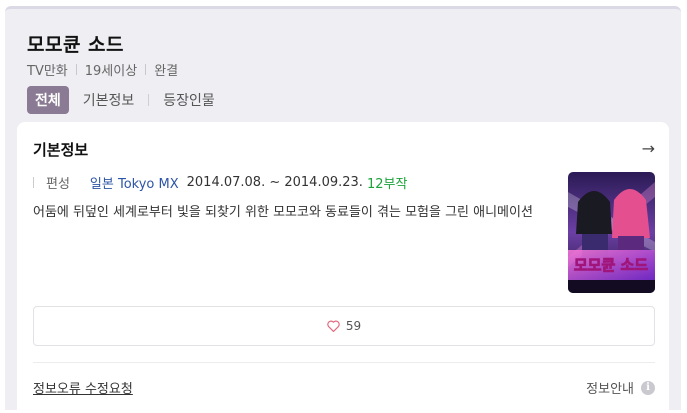  I want to click on meta-rating: 19세이상, so click(111, 71).